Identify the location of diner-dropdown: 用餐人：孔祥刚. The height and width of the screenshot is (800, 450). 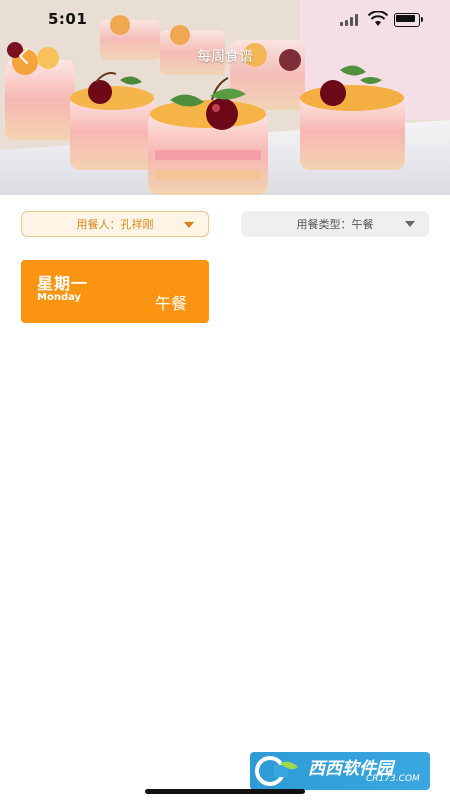
(115, 224).